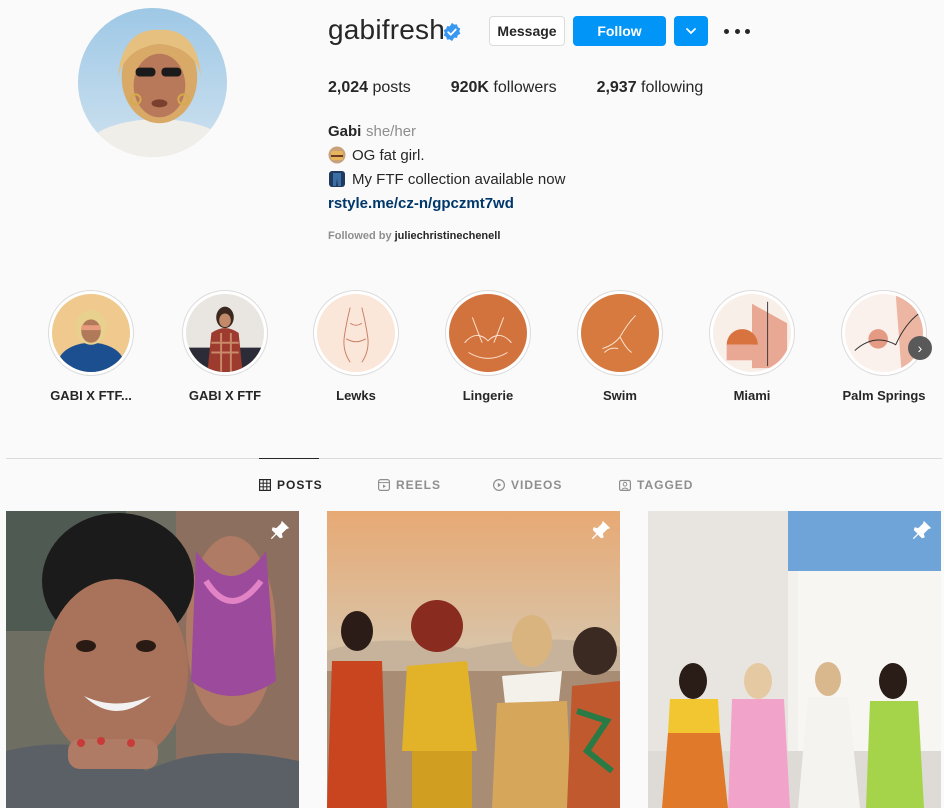 This screenshot has height=808, width=944. Describe the element at coordinates (619, 31) in the screenshot. I see `follow-button: Follow` at that location.